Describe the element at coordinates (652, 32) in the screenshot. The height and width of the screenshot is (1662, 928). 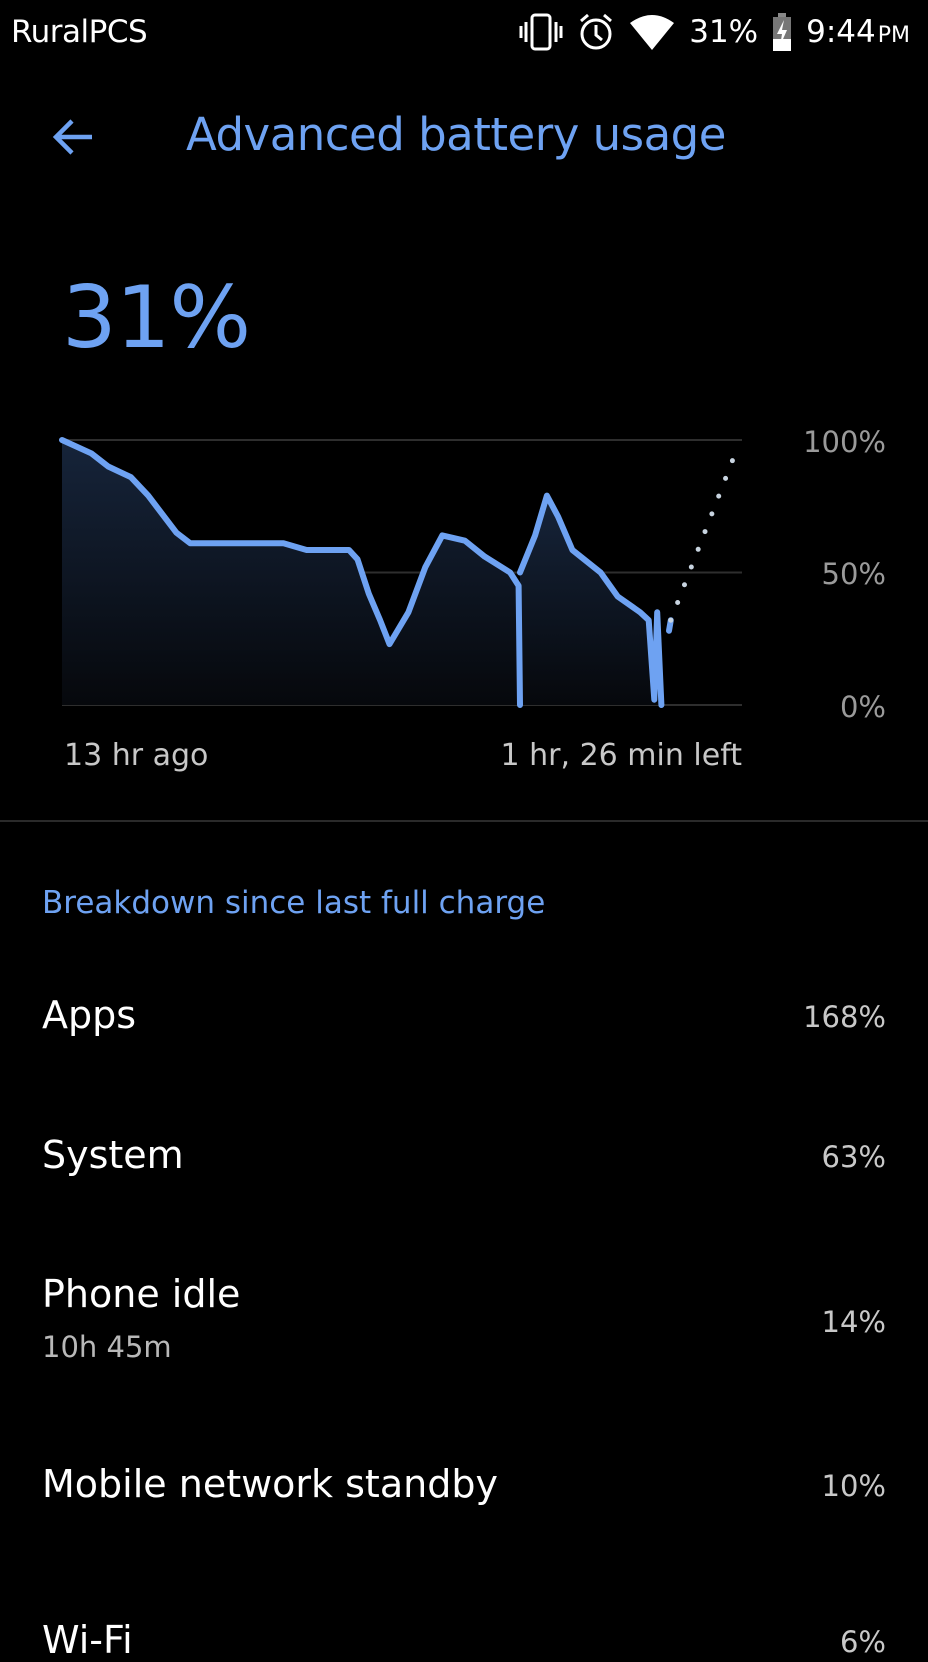
I see `wifi-icon` at that location.